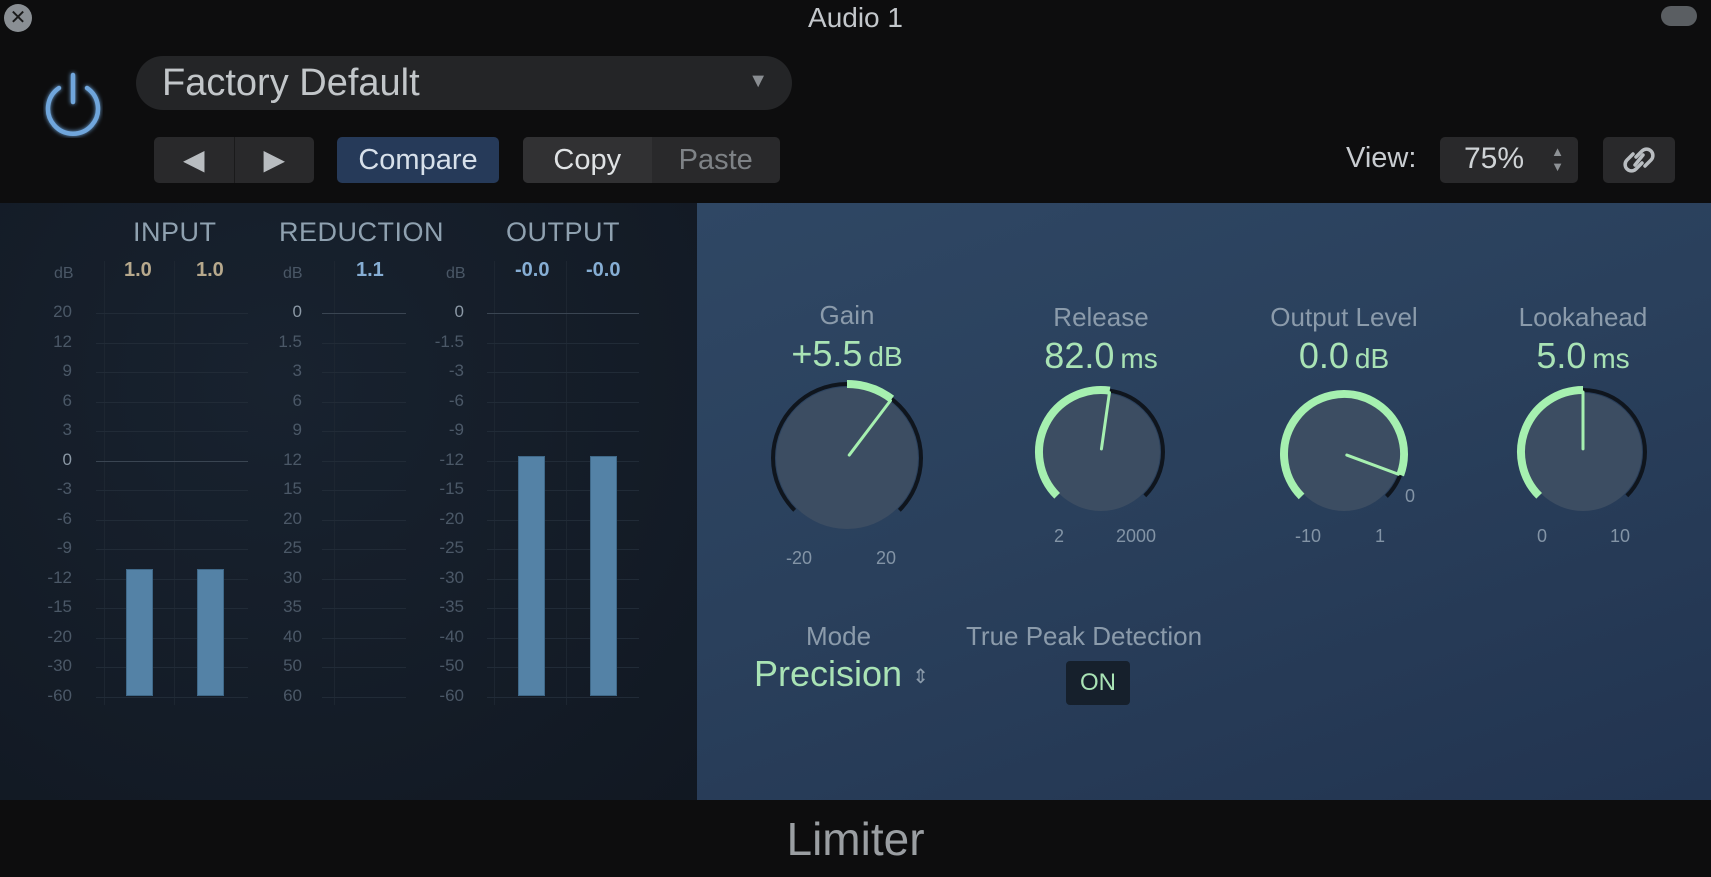  I want to click on preset-menu: Factory Default ▼, so click(464, 83).